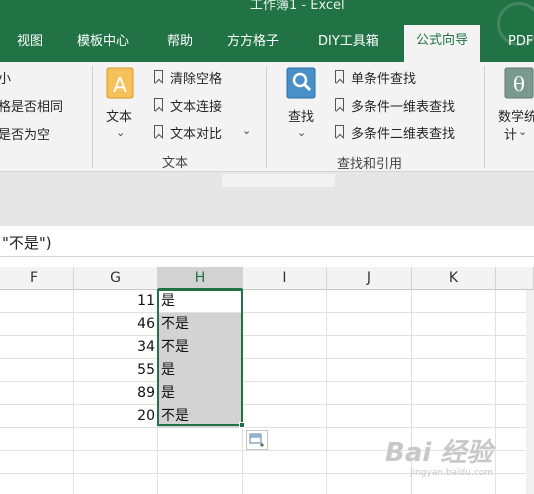 This screenshot has width=534, height=494. I want to click on column-header-f: F, so click(37, 278).